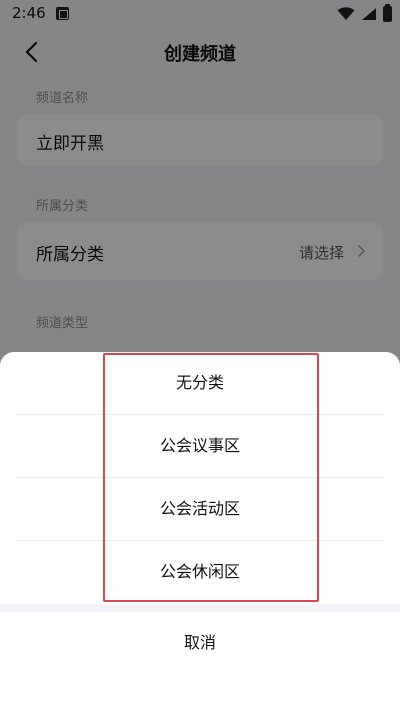 Image resolution: width=400 pixels, height=712 pixels. What do you see at coordinates (200, 572) in the screenshot?
I see `option-guild-leisure: 公会休闲区` at bounding box center [200, 572].